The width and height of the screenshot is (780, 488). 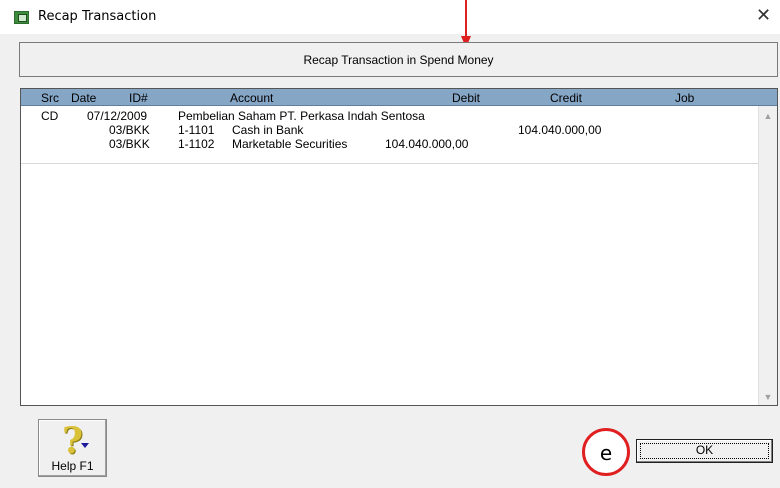 What do you see at coordinates (85, 445) in the screenshot?
I see `dropdown-arrow-icon` at bounding box center [85, 445].